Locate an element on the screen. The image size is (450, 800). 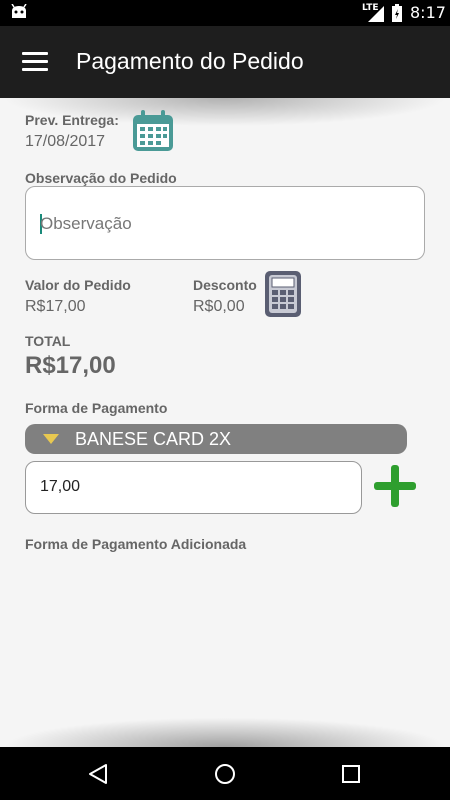
calendar-icon is located at coordinates (153, 131).